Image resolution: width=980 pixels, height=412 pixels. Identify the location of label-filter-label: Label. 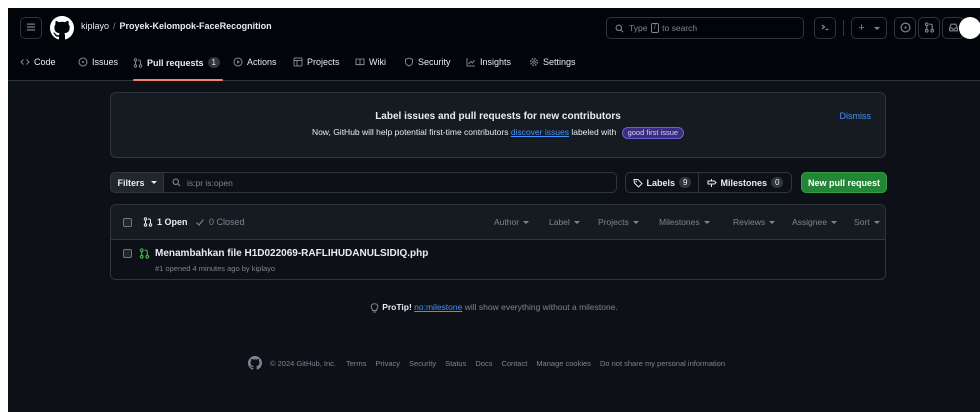
(559, 222).